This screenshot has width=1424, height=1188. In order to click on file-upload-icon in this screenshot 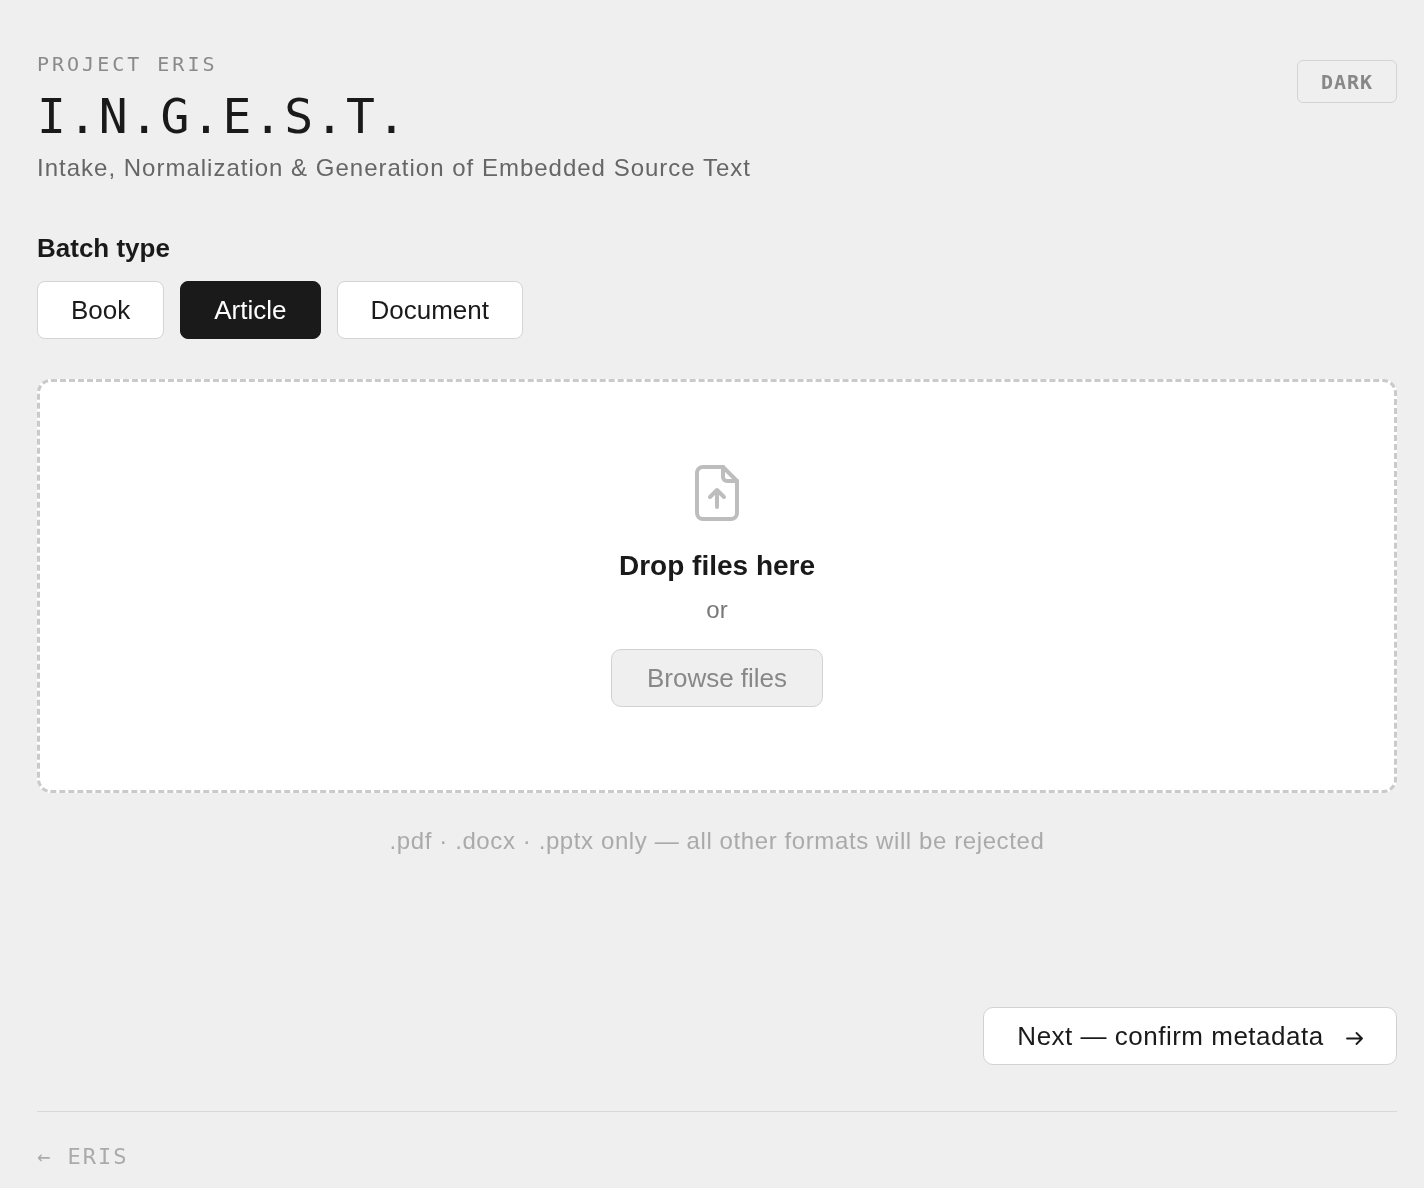, I will do `click(717, 493)`.